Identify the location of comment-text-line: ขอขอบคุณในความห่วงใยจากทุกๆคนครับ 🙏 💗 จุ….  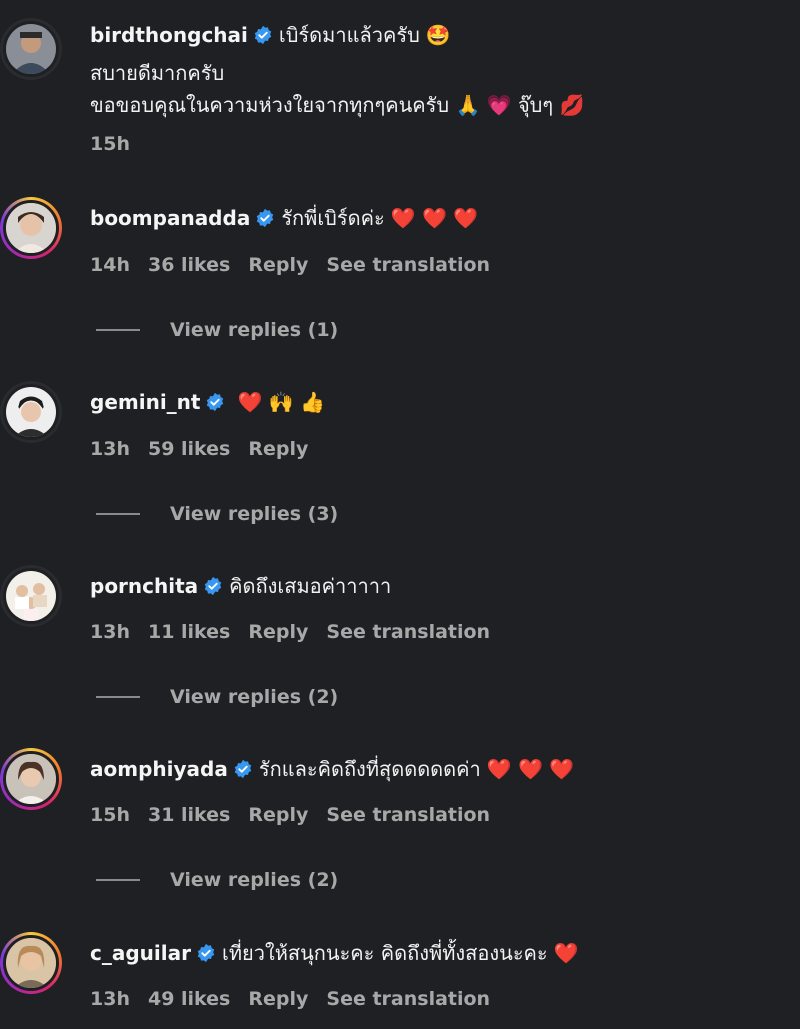
(337, 105).